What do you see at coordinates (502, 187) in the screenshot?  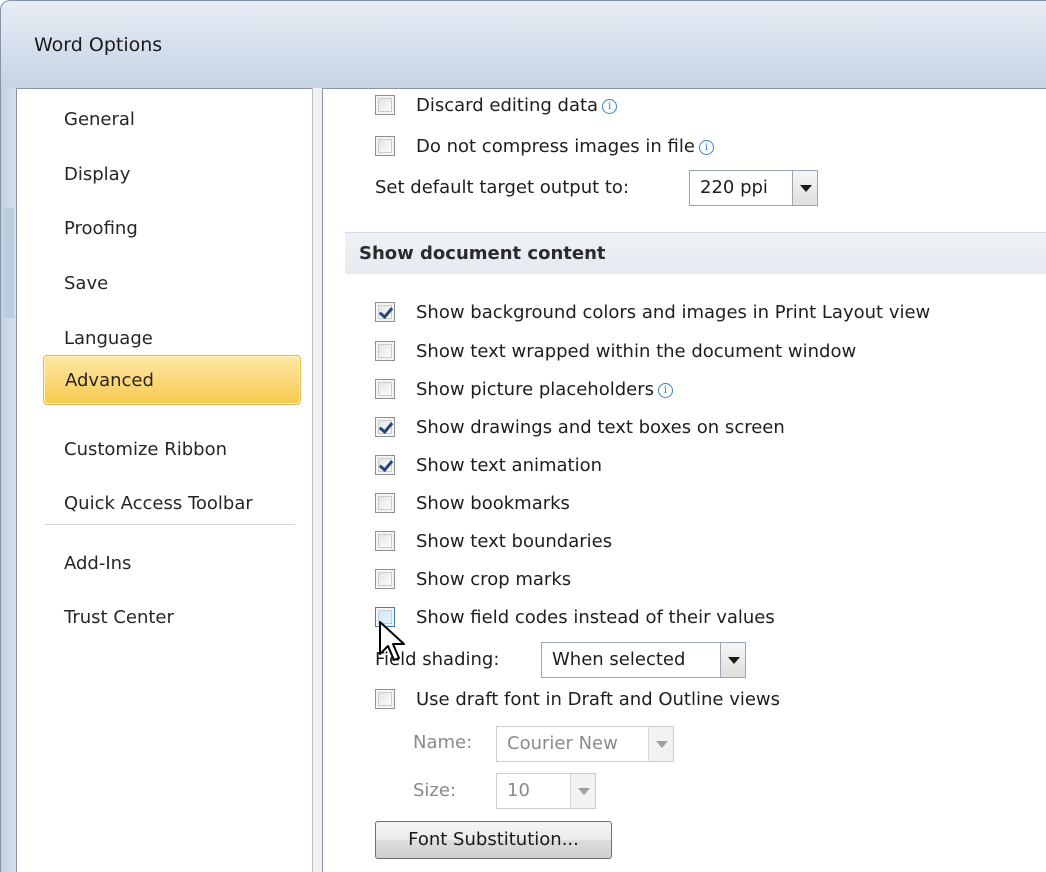 I see `target-output-label: Set default target output to:` at bounding box center [502, 187].